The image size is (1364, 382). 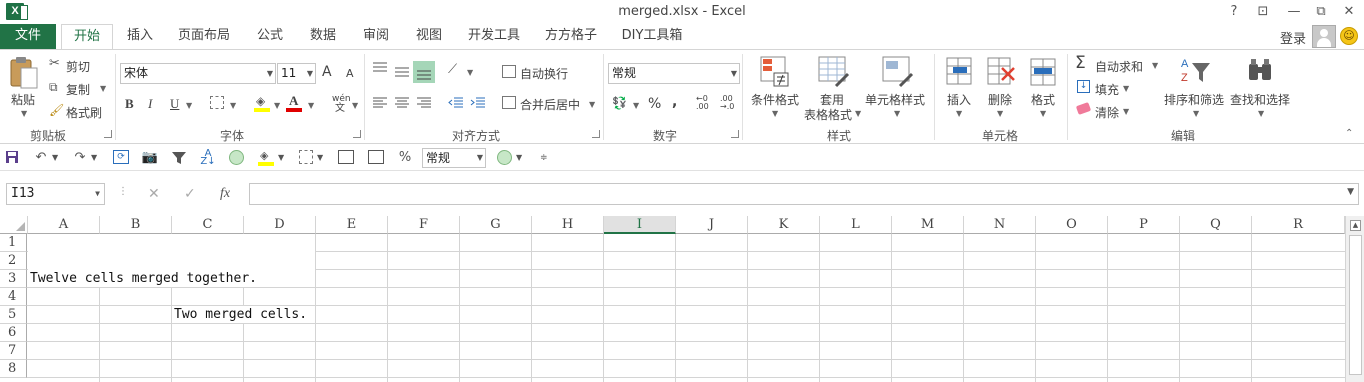 I want to click on font-launcher-icon, so click(x=357, y=134).